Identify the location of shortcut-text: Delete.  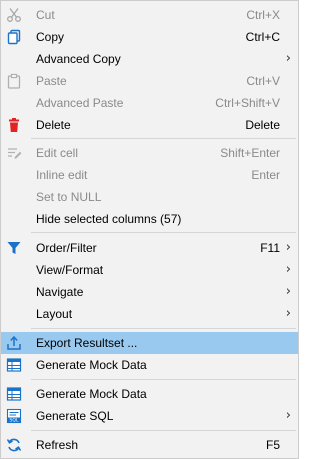
(262, 125).